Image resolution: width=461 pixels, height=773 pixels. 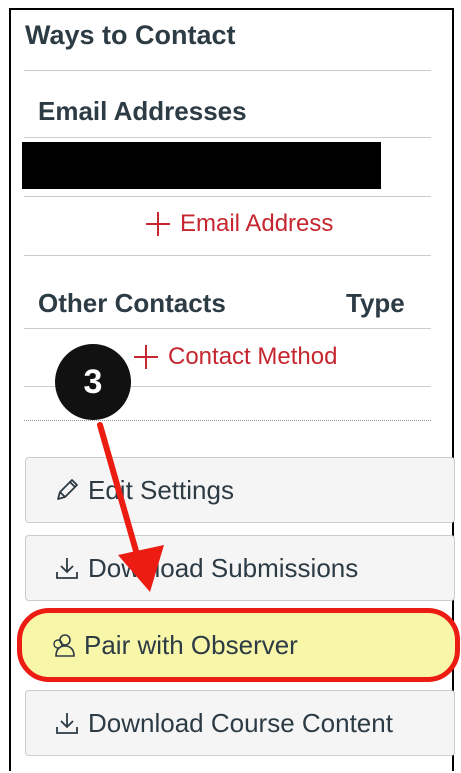 What do you see at coordinates (227, 420) in the screenshot?
I see `dotted-divider` at bounding box center [227, 420].